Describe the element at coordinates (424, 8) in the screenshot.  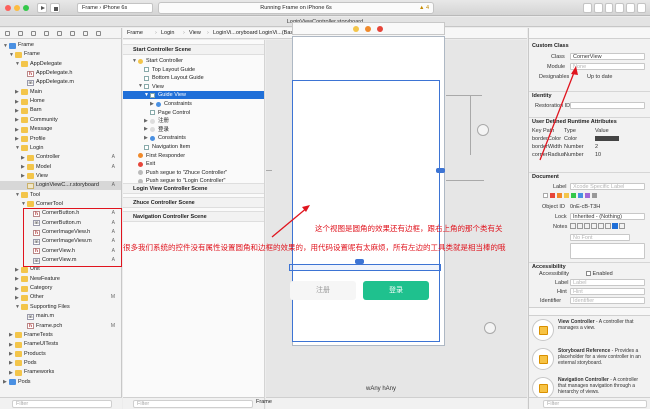
I see `warning-badge: ▲ 4` at that location.